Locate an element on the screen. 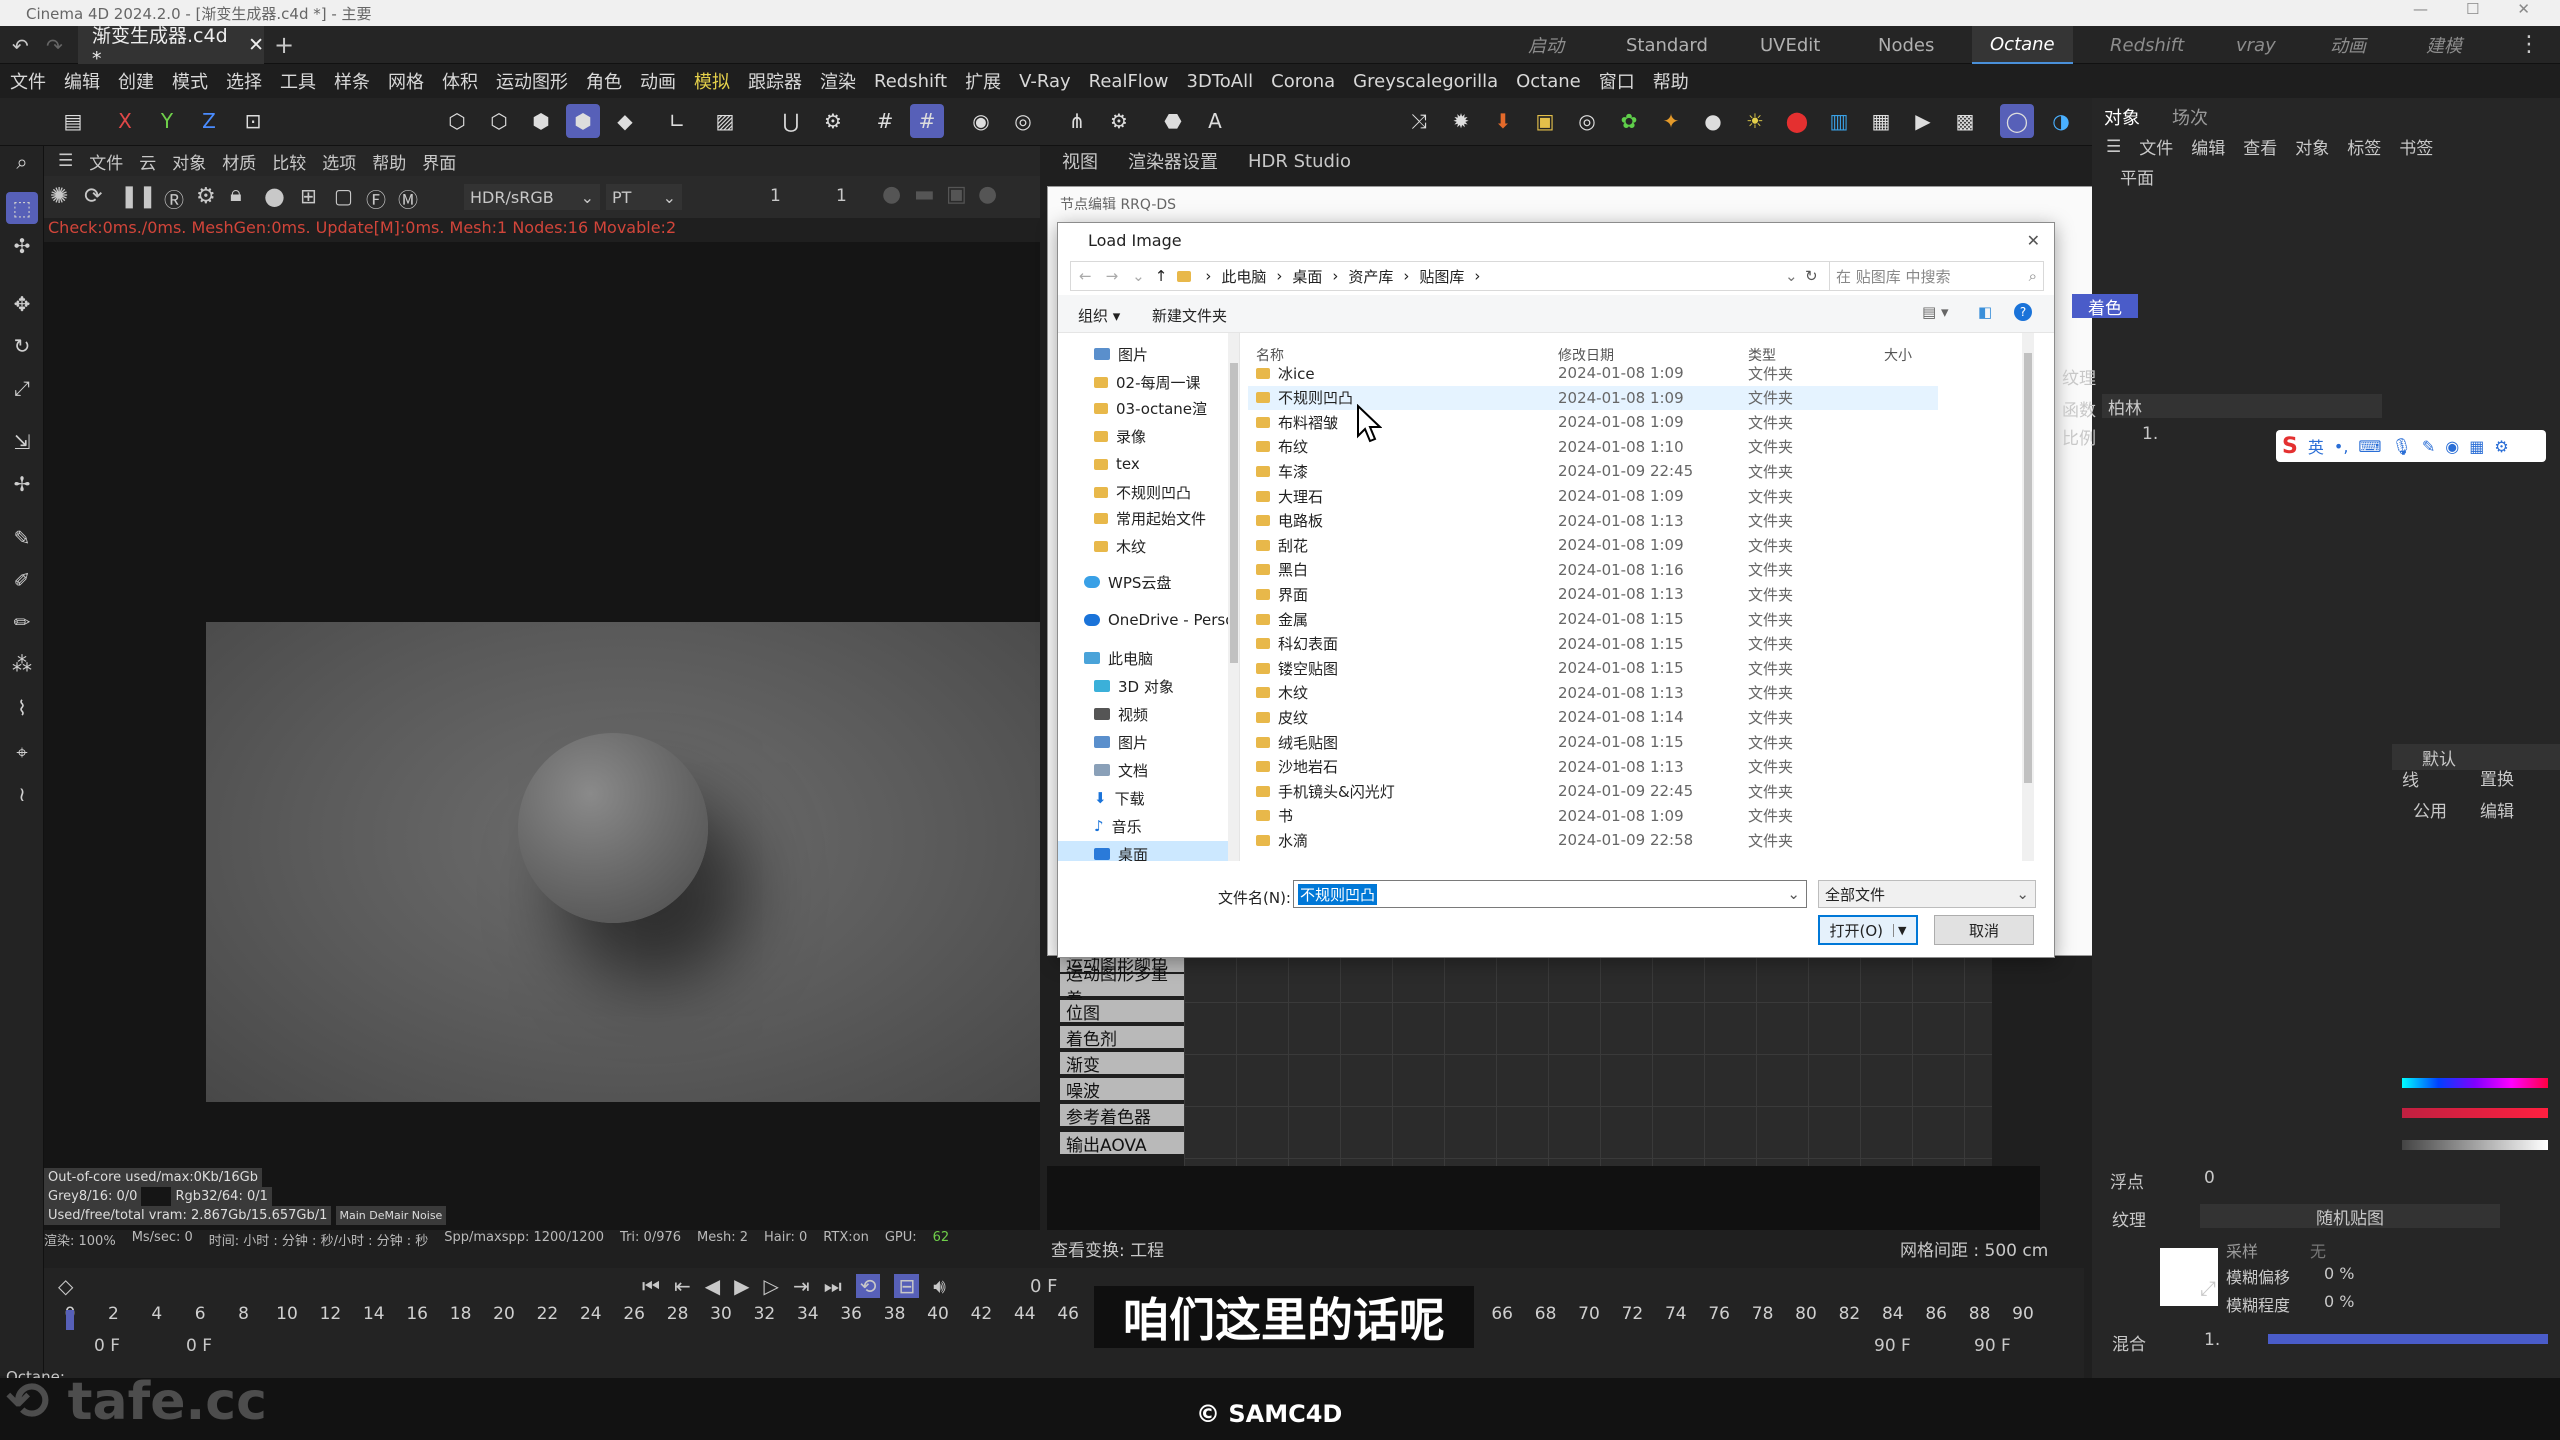 Image resolution: width=2560 pixels, height=1440 pixels. file-row: 沙地岩石 2024-01-08 1:13 文件夹 is located at coordinates (1593, 767).